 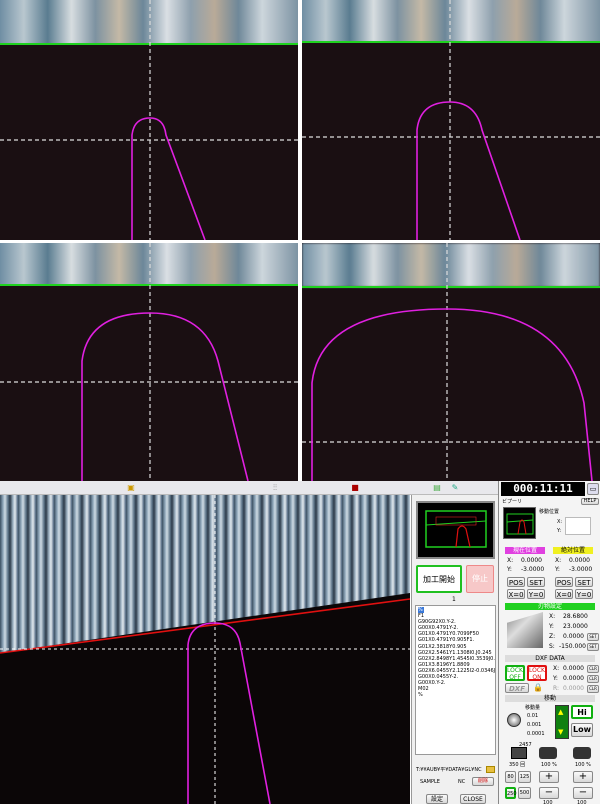 What do you see at coordinates (590, 501) in the screenshot?
I see `help-button: HELP` at bounding box center [590, 501].